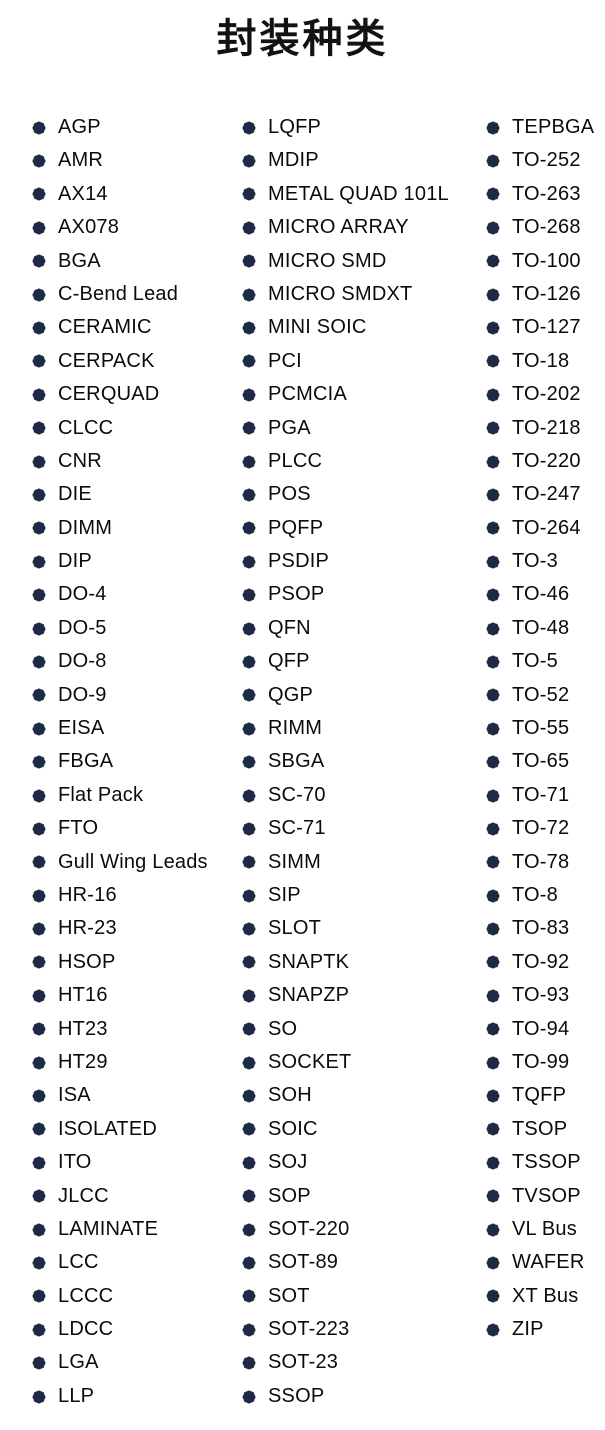  What do you see at coordinates (541, 728) in the screenshot?
I see `list-item-label: TO-55` at bounding box center [541, 728].